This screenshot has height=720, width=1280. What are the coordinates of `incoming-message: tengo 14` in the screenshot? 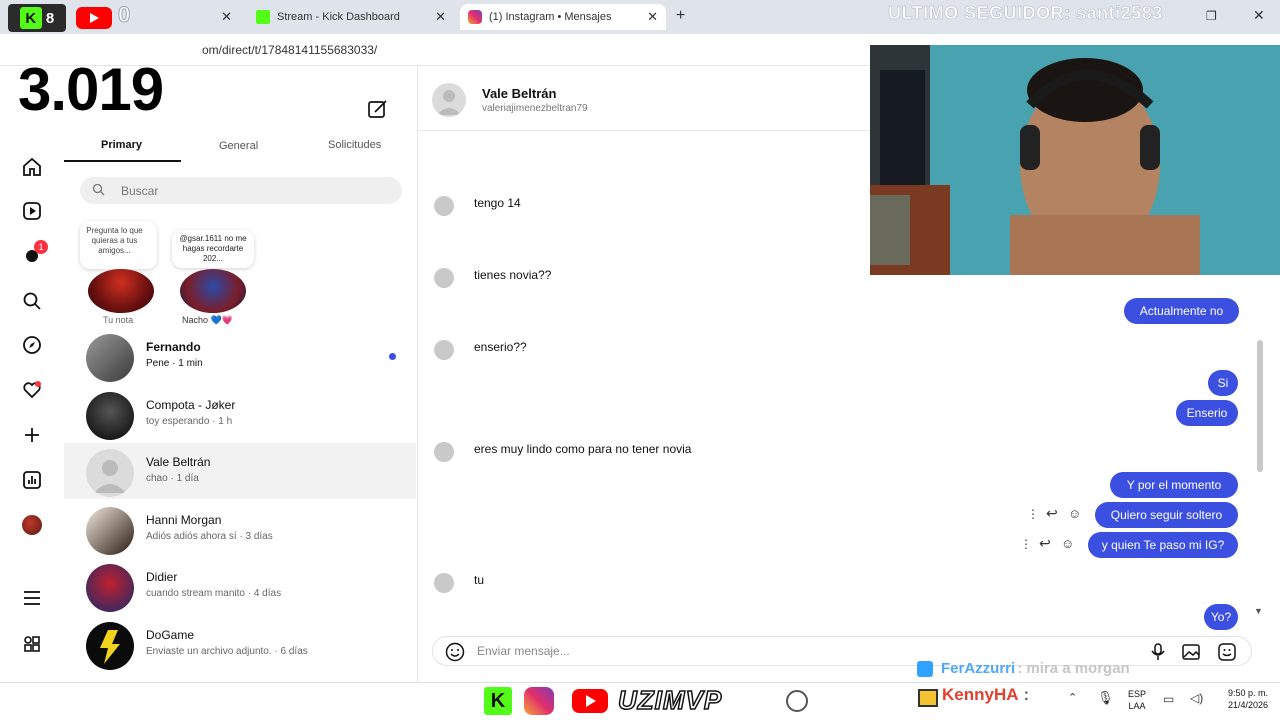 It's located at (497, 203).